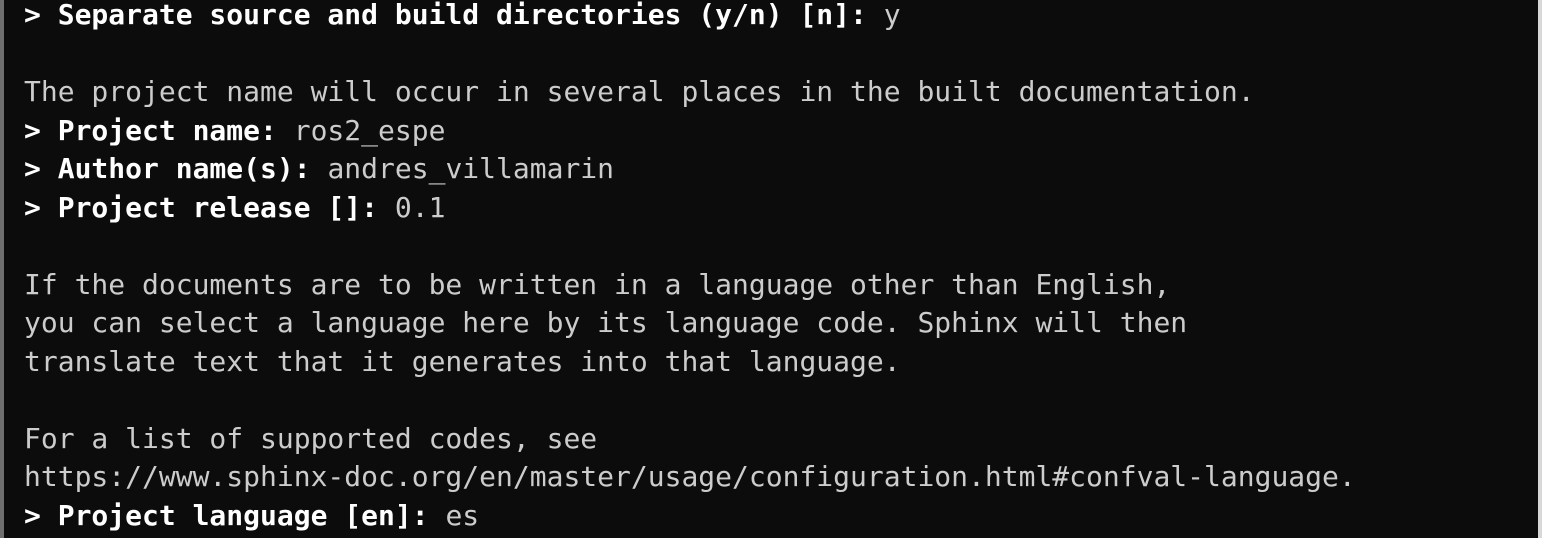 The height and width of the screenshot is (538, 1542). What do you see at coordinates (763, 516) in the screenshot?
I see `prompt-line: > Project language [en]: es` at bounding box center [763, 516].